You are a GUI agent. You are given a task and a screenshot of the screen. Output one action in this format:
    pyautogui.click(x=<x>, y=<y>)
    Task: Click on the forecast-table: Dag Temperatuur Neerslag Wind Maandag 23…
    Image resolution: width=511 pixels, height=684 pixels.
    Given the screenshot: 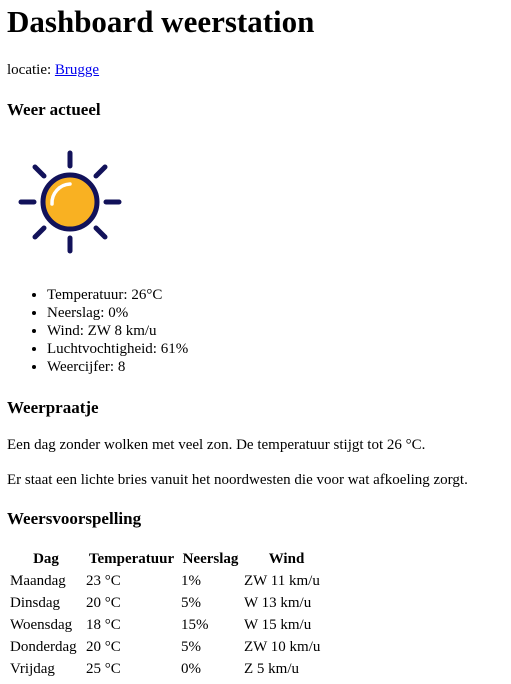 What is the action you would take?
    pyautogui.click(x=169, y=614)
    